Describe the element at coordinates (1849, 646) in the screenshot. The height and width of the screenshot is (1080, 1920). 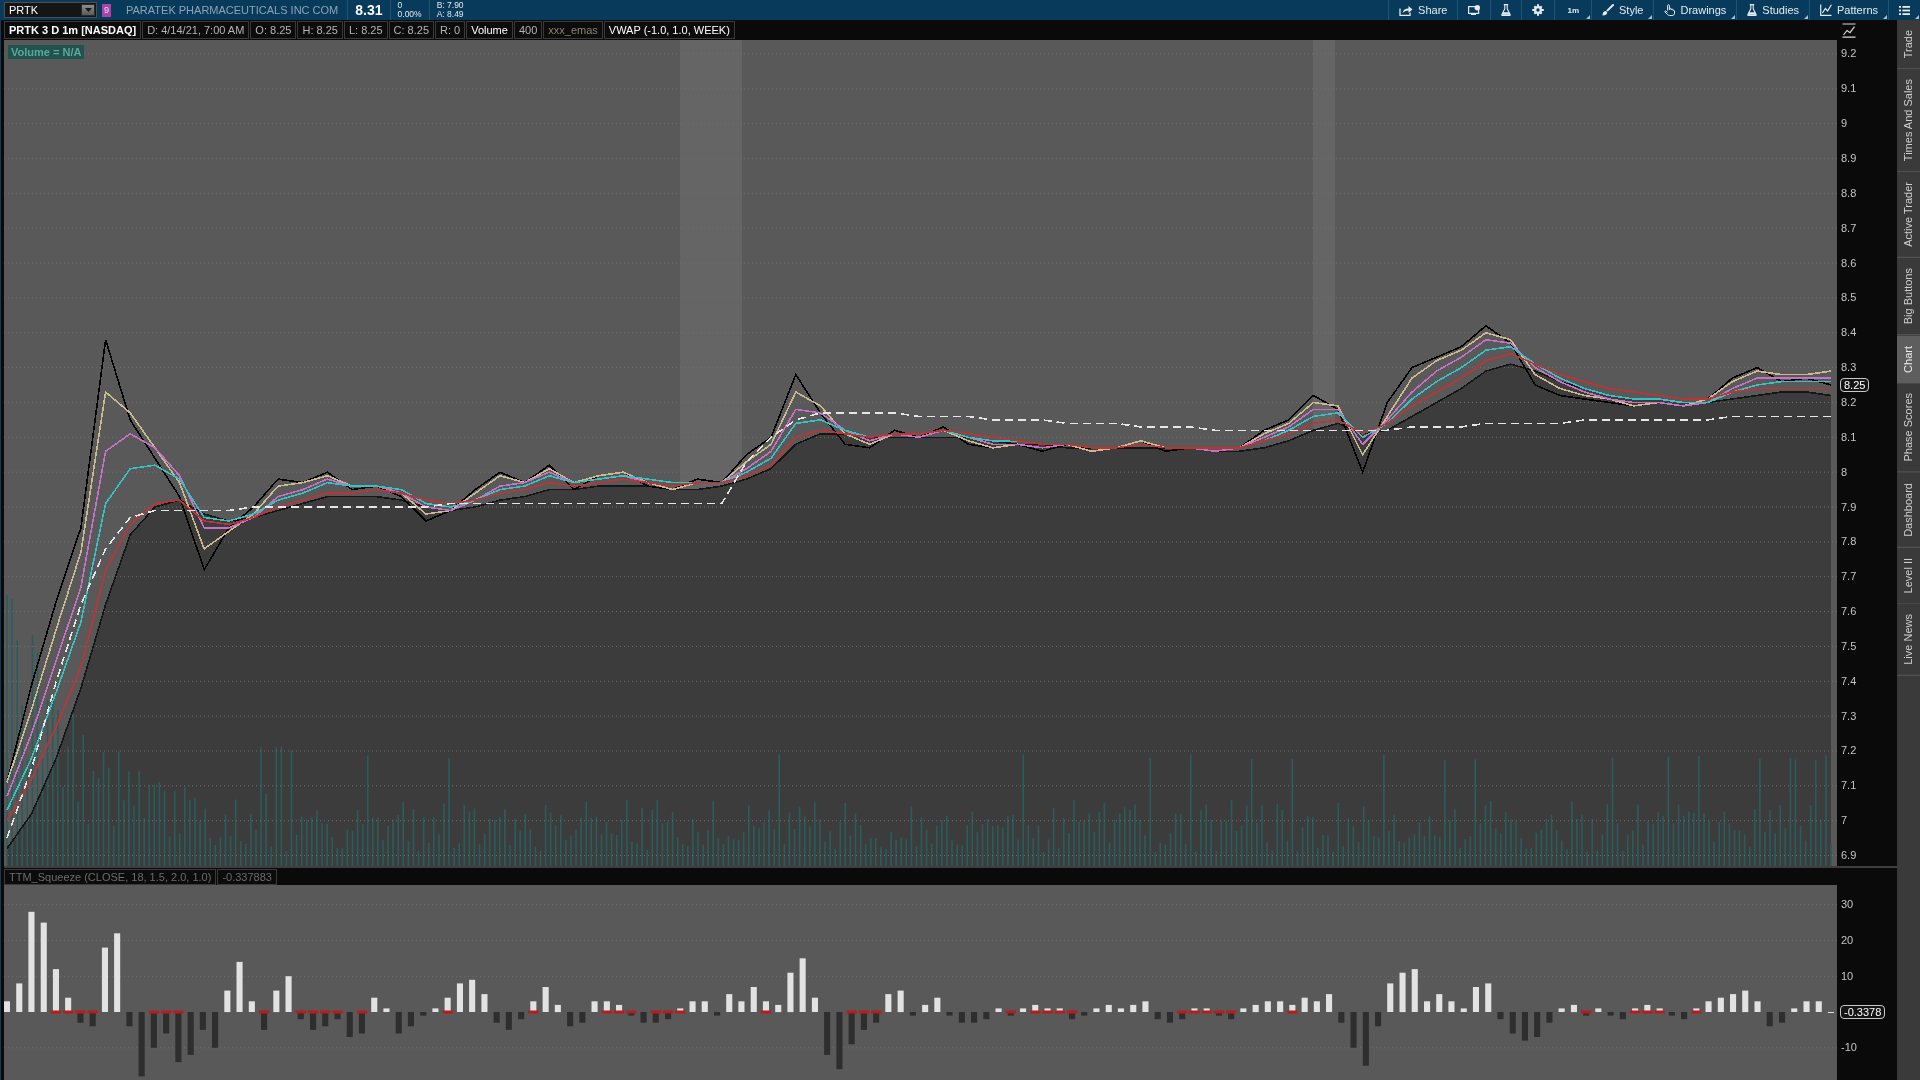
I see `axis-label: 7.5` at that location.